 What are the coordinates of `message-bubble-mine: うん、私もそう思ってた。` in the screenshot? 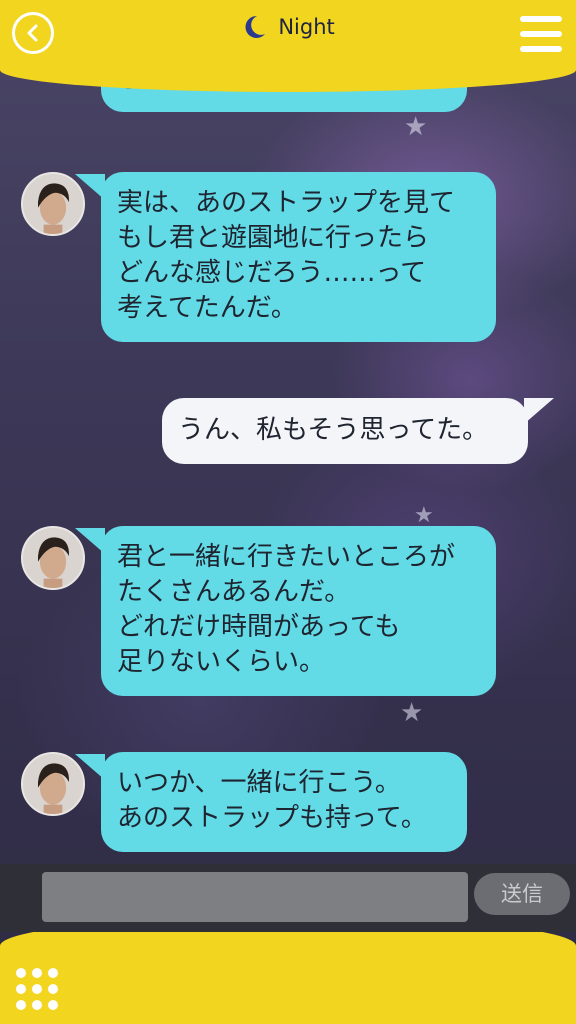 It's located at (358, 431).